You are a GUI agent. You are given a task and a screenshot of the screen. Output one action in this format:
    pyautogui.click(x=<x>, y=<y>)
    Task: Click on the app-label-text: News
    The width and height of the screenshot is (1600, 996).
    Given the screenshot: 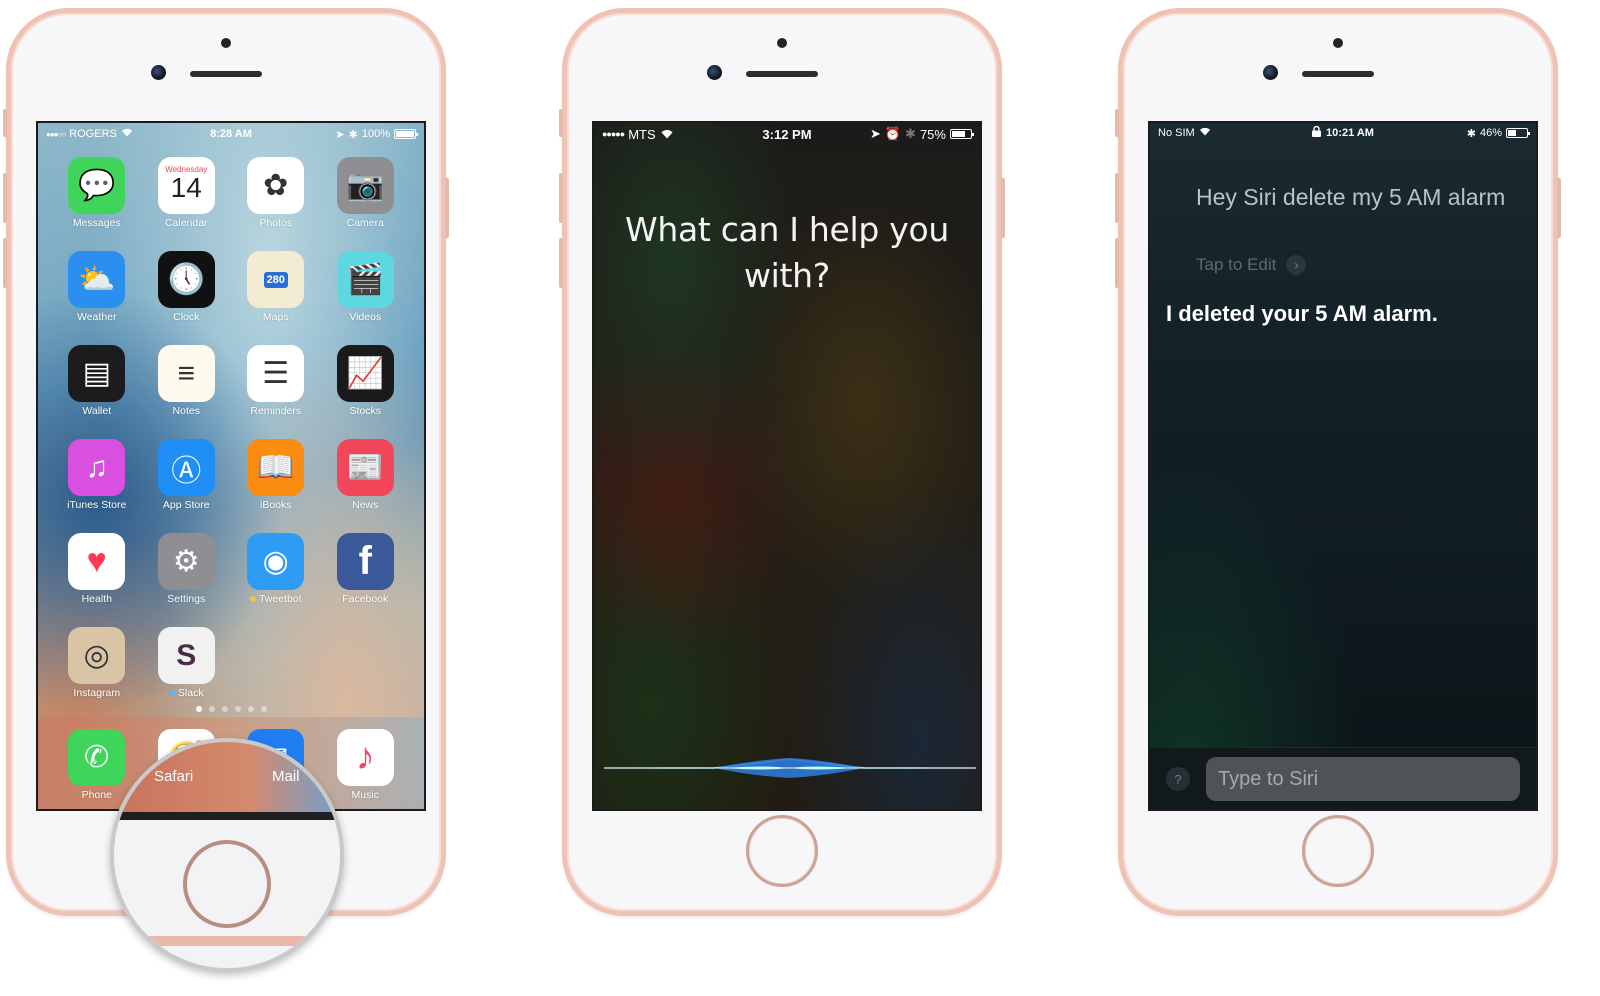 What is the action you would take?
    pyautogui.click(x=365, y=505)
    